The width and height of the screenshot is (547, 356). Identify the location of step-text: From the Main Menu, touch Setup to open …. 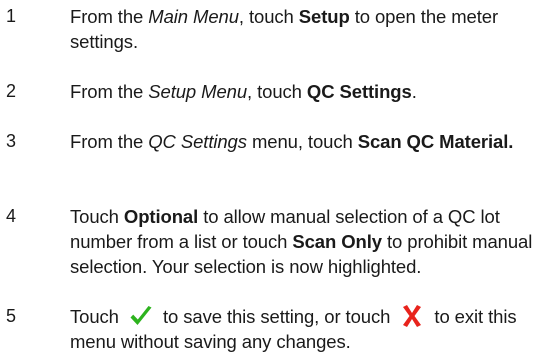
(284, 29).